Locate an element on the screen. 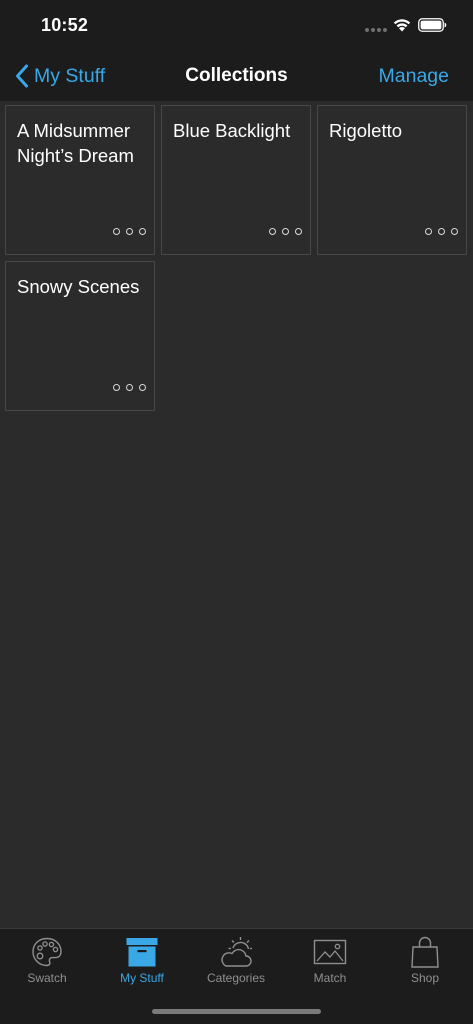  shopping-bag-icon is located at coordinates (425, 952).